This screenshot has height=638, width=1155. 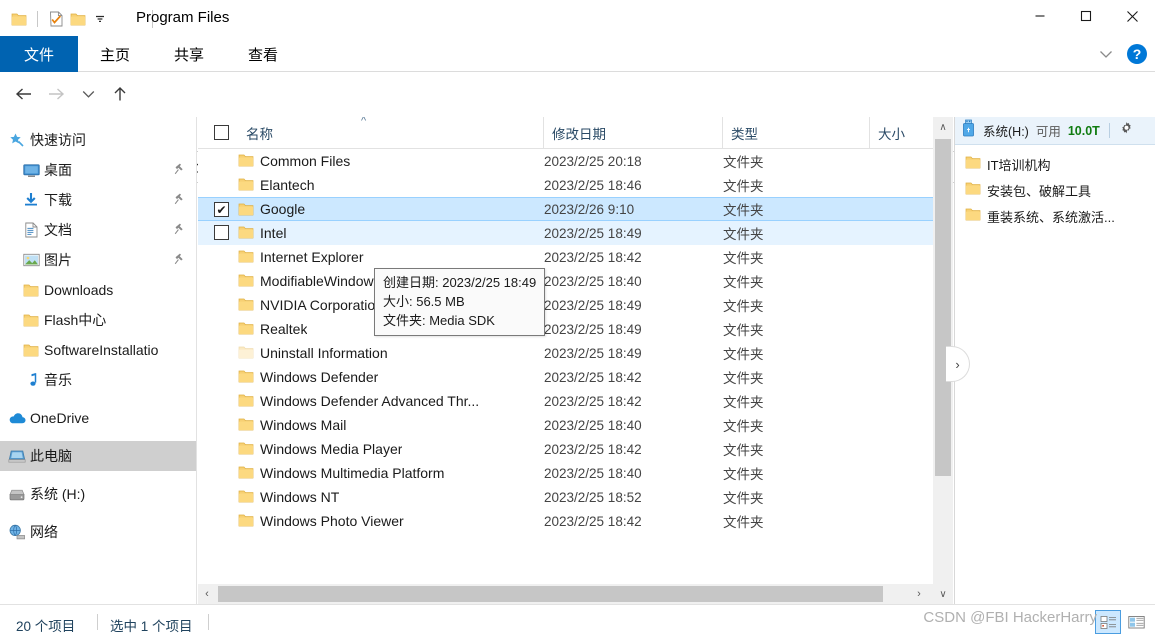 I want to click on tooltip-folder: 文件夹: Media SDK, so click(x=439, y=320).